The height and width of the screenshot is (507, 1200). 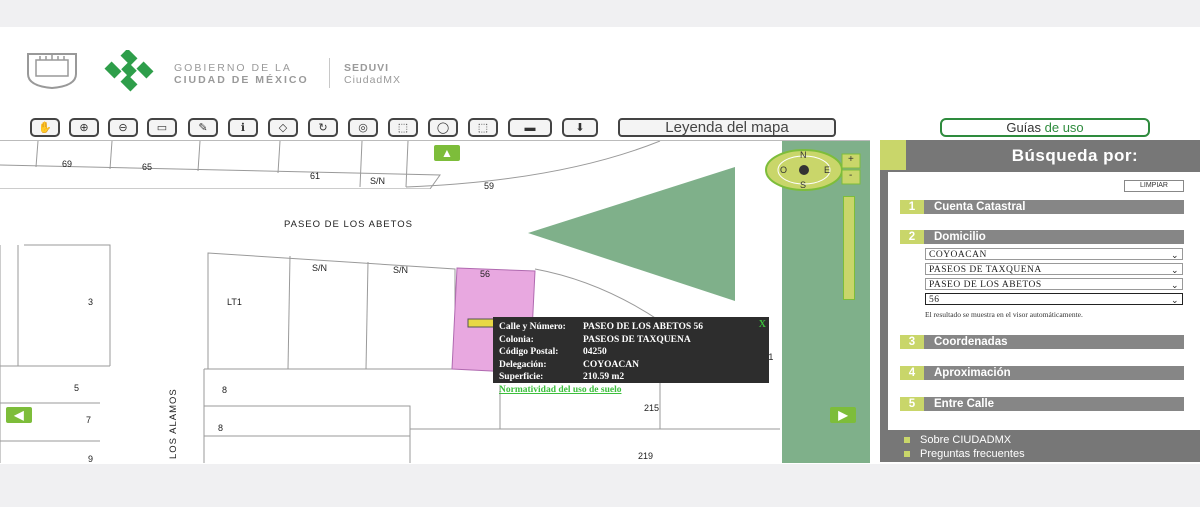 What do you see at coordinates (52, 71) in the screenshot?
I see `cdmx-shield-icon` at bounding box center [52, 71].